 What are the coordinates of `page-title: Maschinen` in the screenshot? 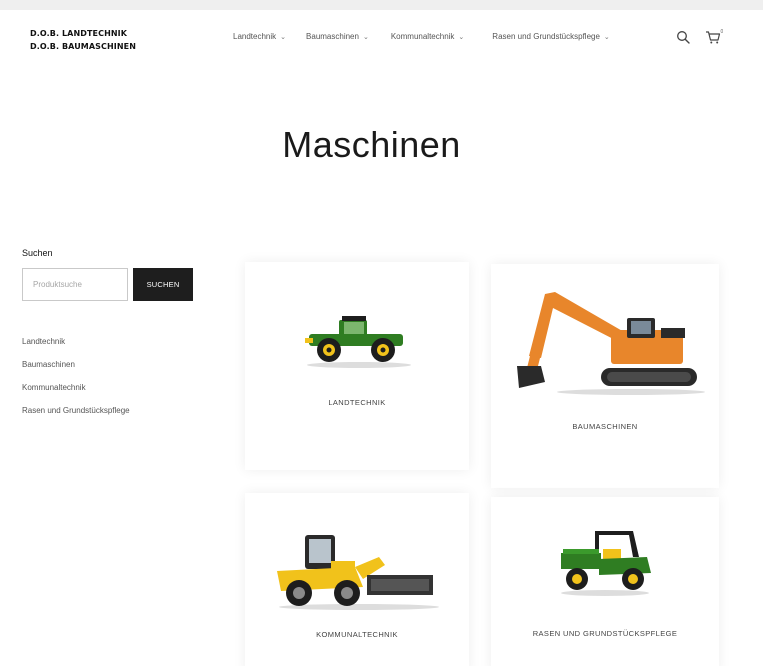 It's located at (371, 144).